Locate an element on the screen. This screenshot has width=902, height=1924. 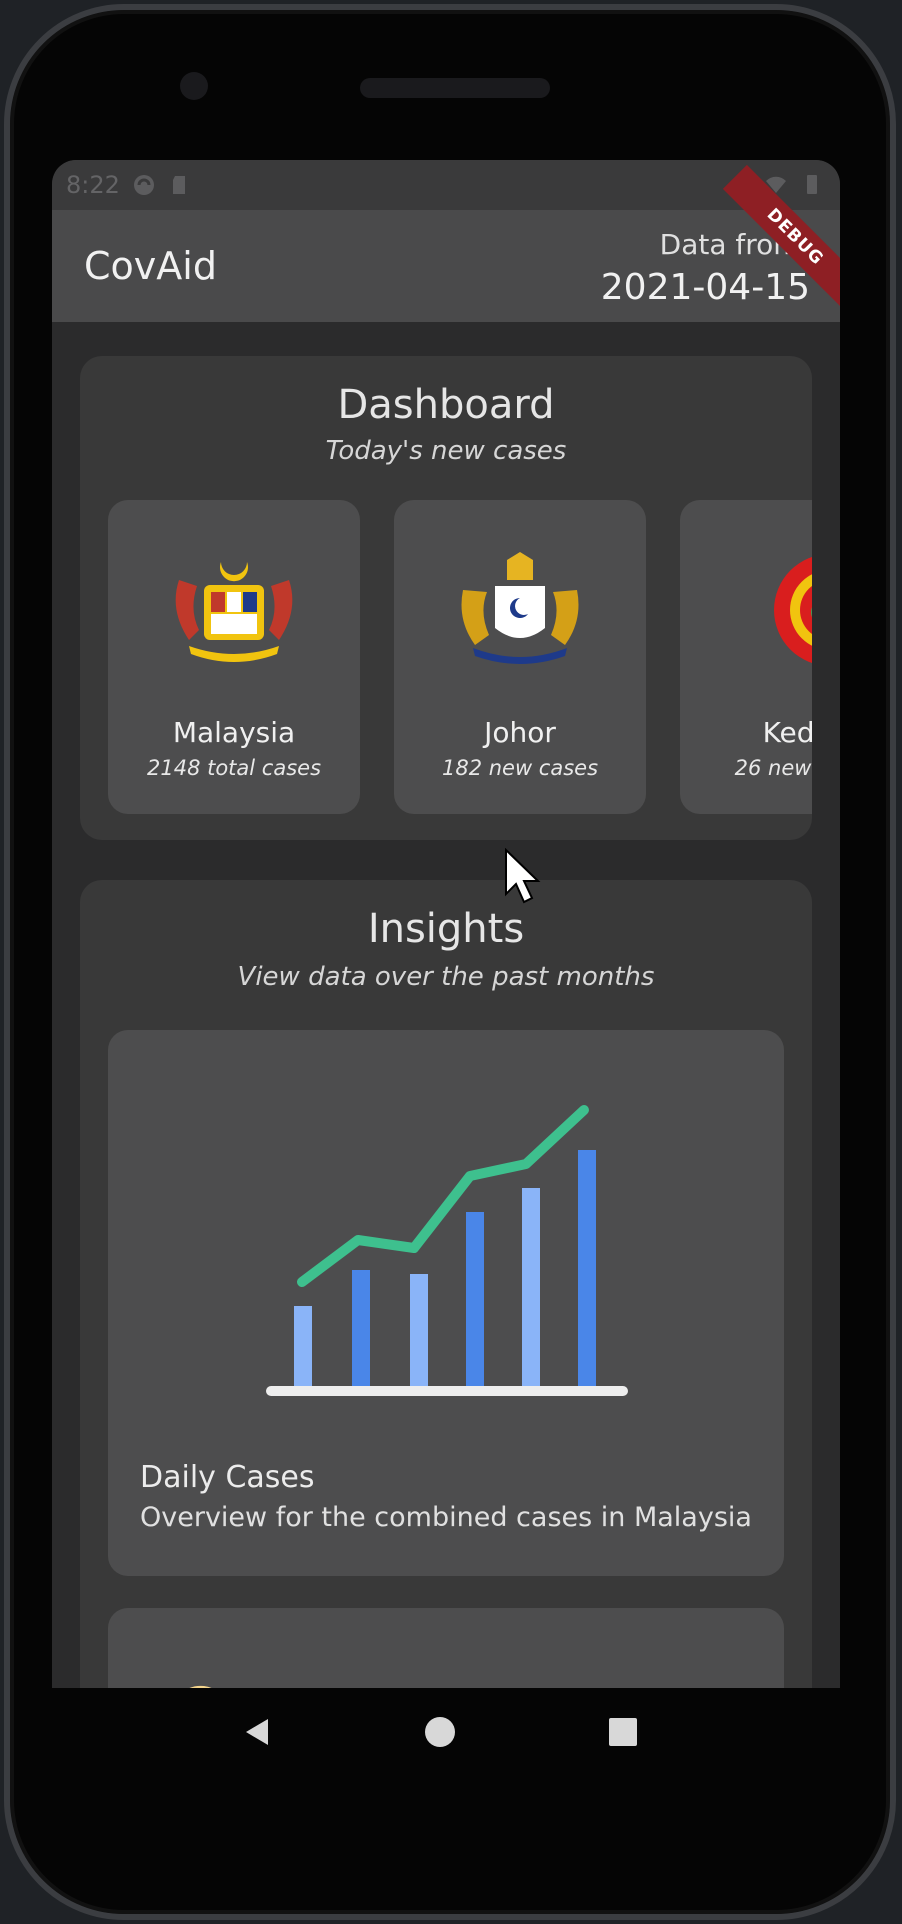
bar-line-chart-illustration-icon is located at coordinates (447, 1250).